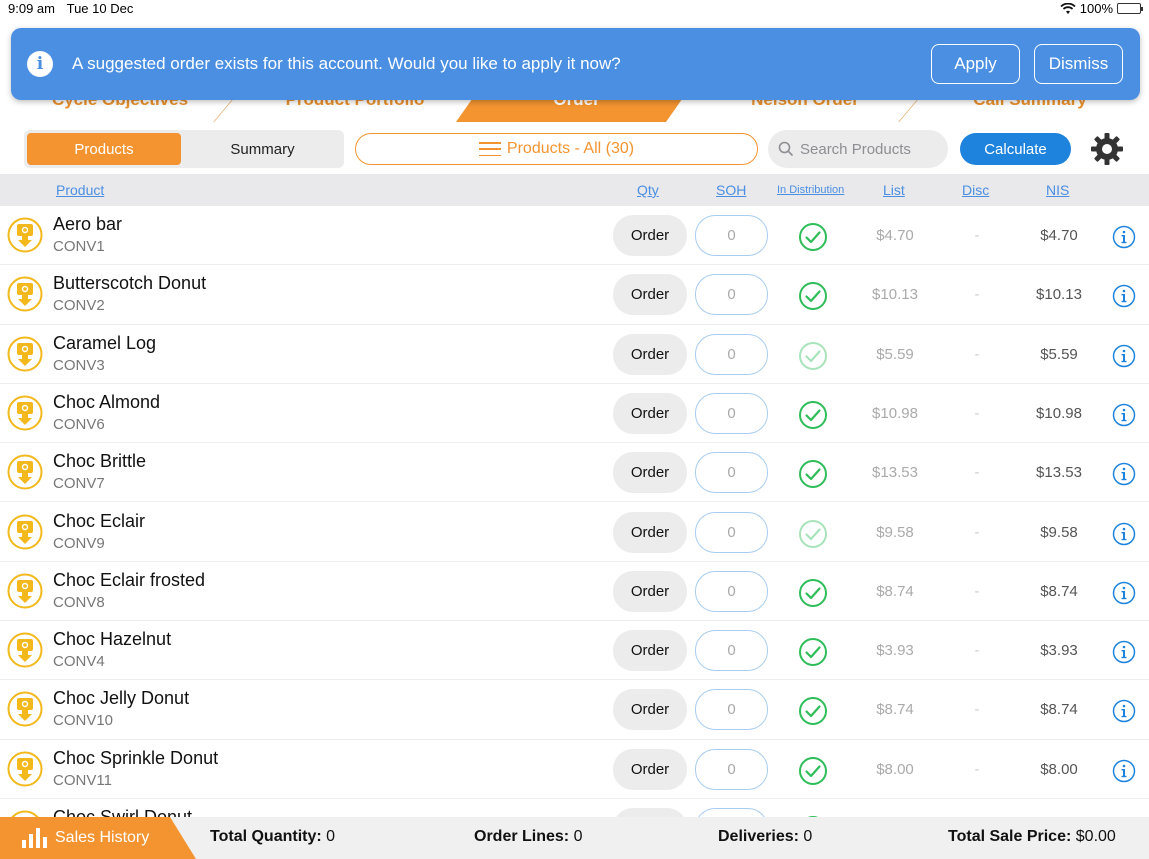 This screenshot has height=859, width=1149. I want to click on calculate-button: Calculate, so click(1015, 149).